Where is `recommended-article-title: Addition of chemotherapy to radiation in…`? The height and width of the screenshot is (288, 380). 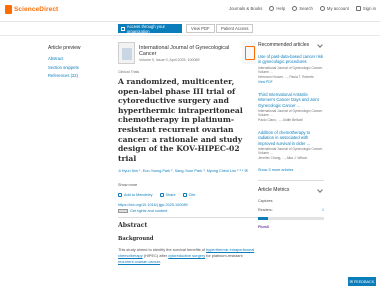 recommended-article-title: Addition of chemotherapy to radiation in… is located at coordinates (291, 138).